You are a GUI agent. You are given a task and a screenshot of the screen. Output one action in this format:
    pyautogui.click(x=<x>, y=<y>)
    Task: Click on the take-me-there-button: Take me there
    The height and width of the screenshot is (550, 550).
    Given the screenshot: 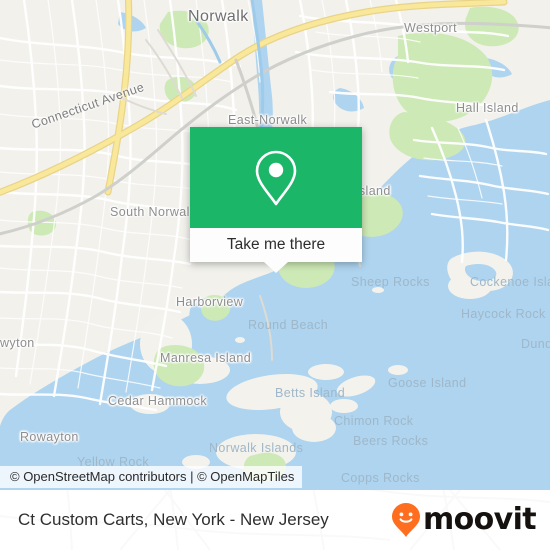 What is the action you would take?
    pyautogui.click(x=276, y=245)
    